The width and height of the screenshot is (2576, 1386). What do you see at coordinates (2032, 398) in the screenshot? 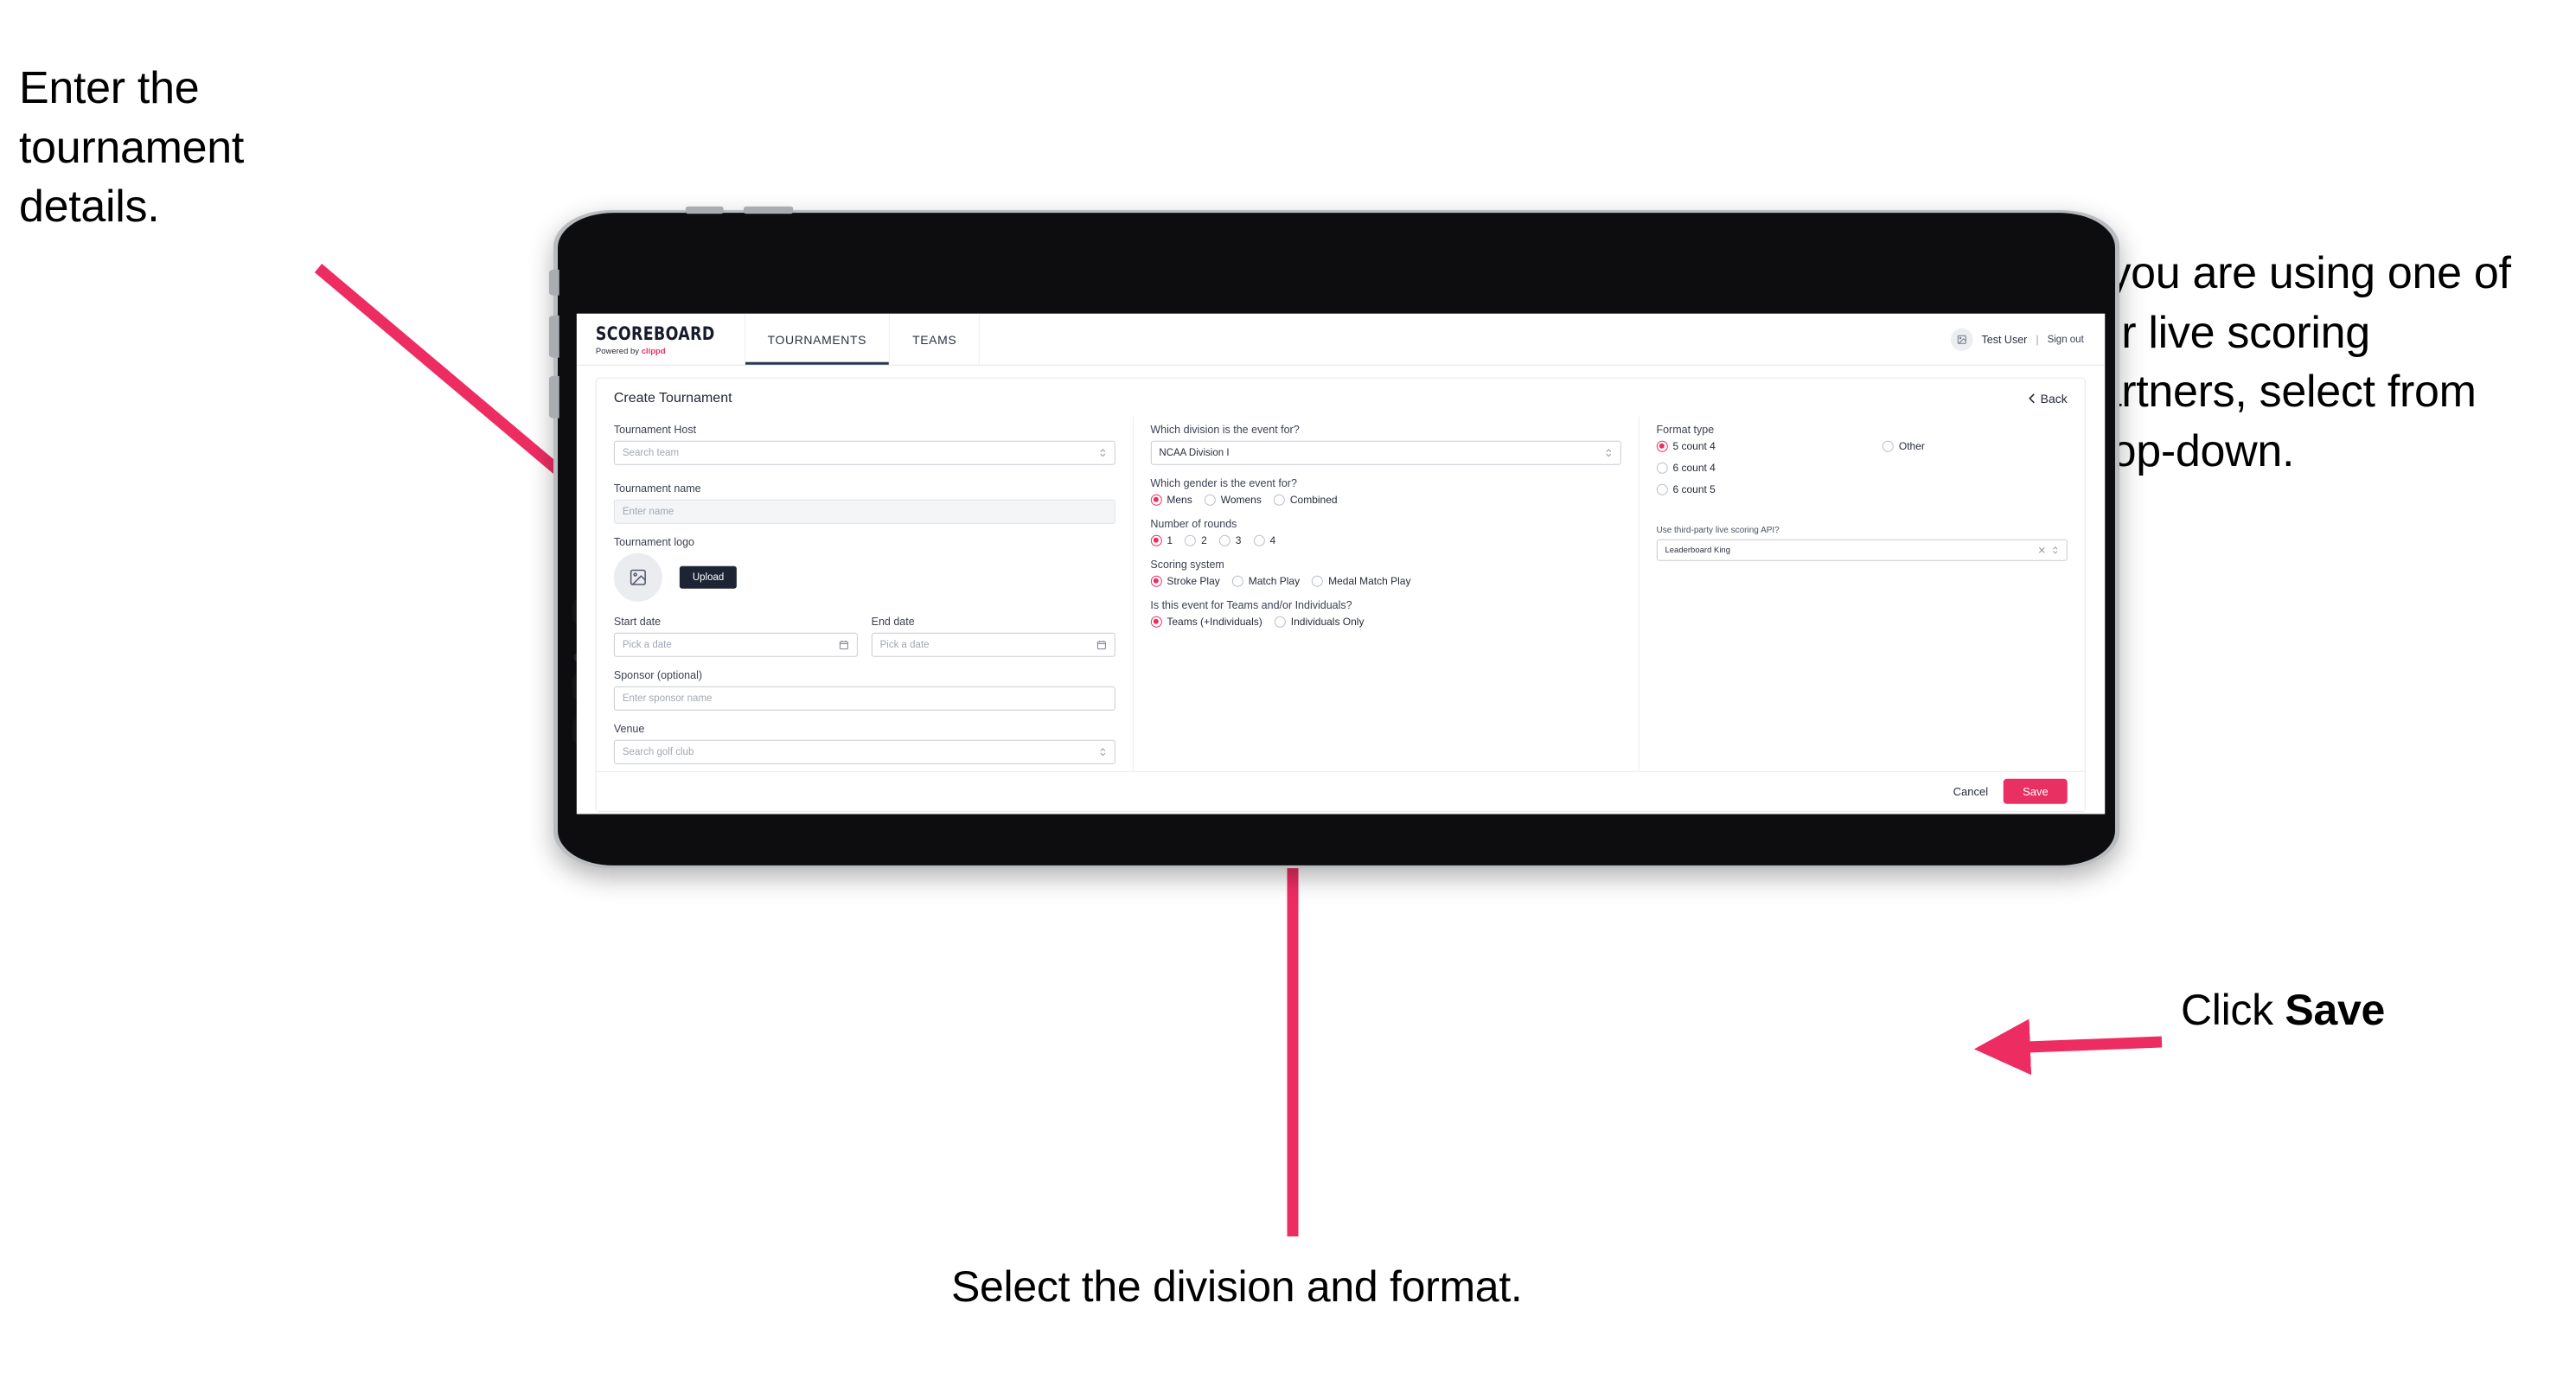
I see `chevron-left-icon` at bounding box center [2032, 398].